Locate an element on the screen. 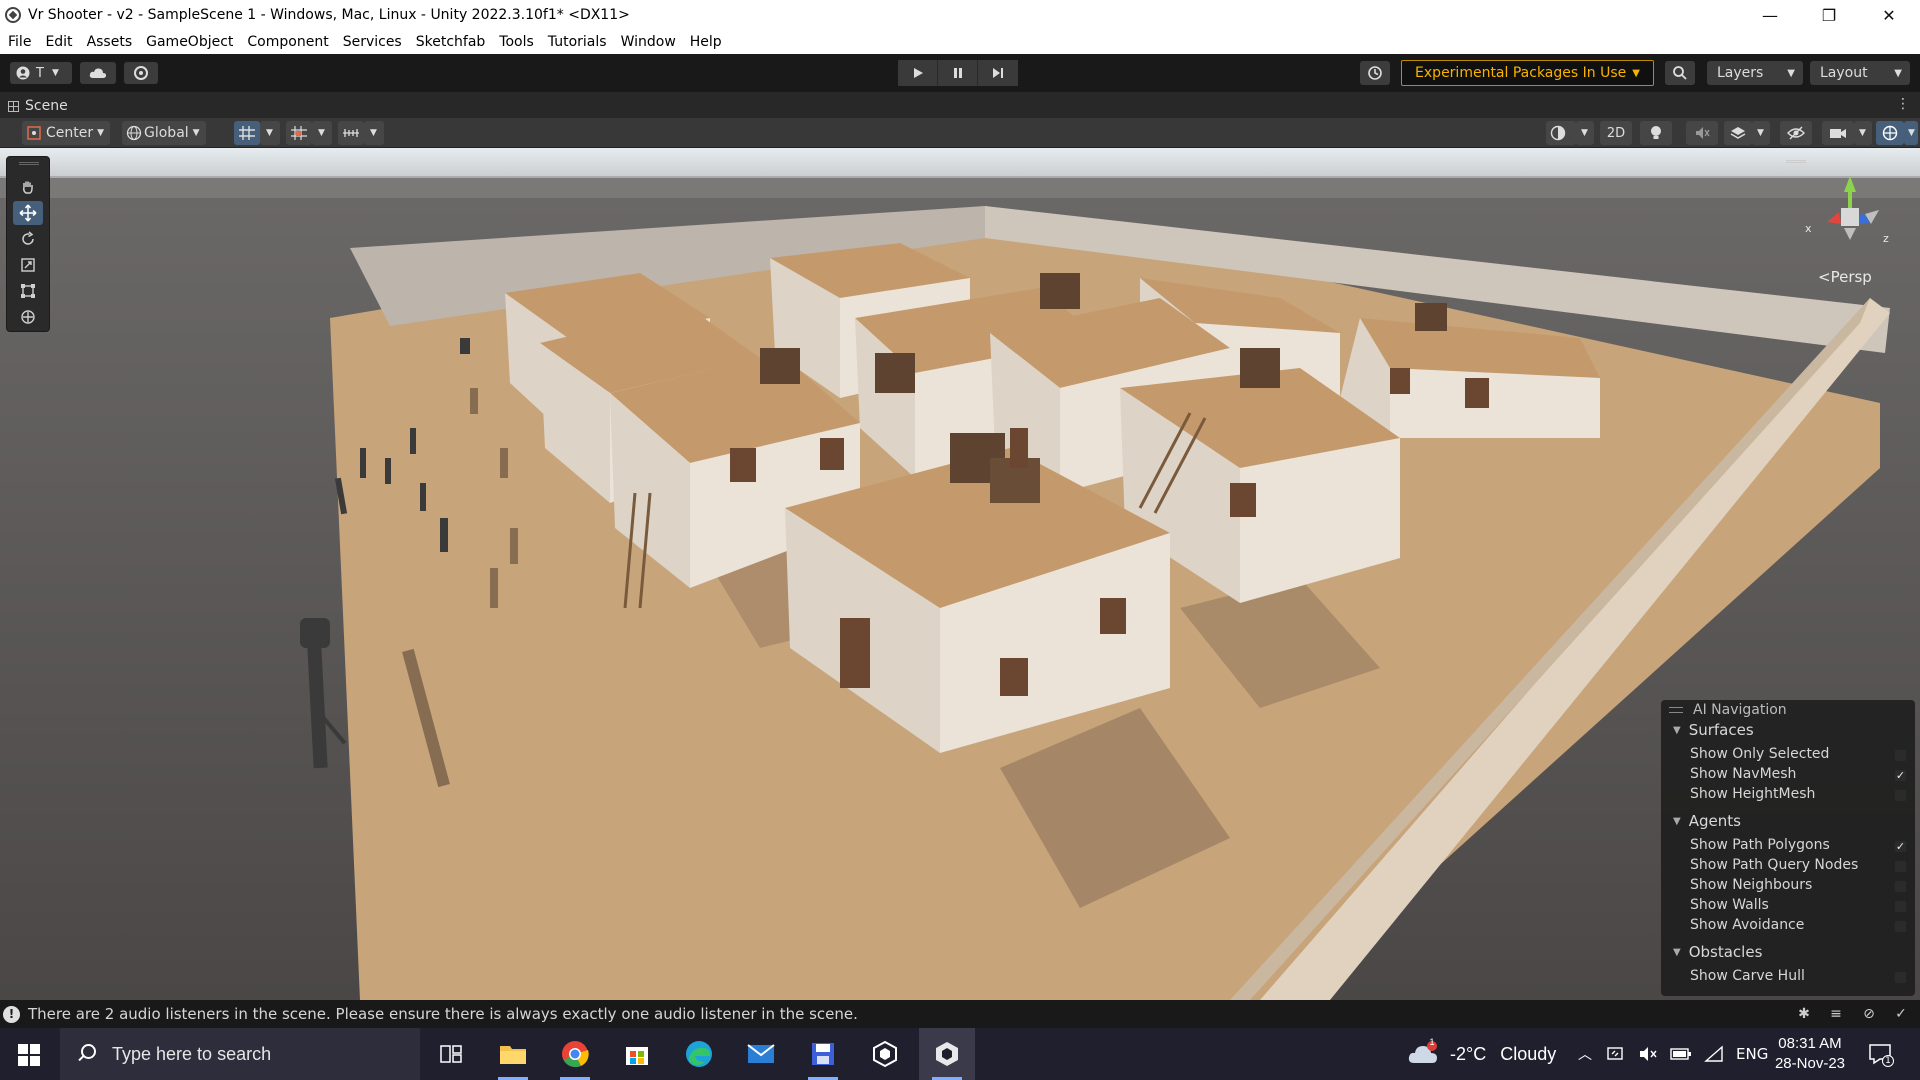 Image resolution: width=1920 pixels, height=1080 pixels. menu-help: Help is located at coordinates (706, 42).